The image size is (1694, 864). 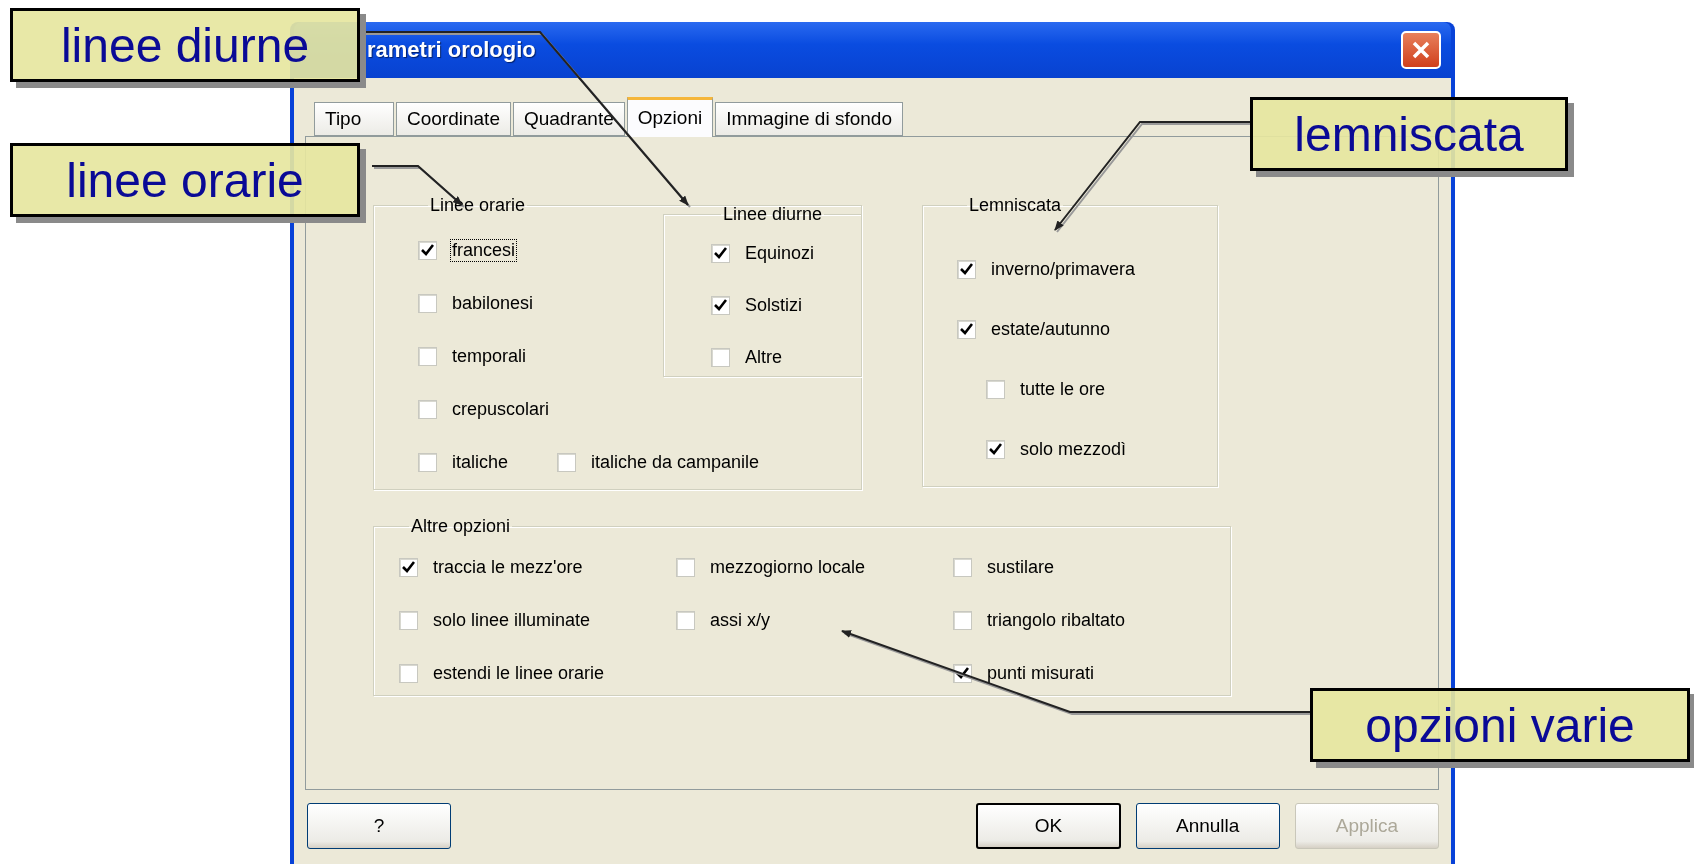 What do you see at coordinates (1015, 205) in the screenshot?
I see `group-title: Lemniscata` at bounding box center [1015, 205].